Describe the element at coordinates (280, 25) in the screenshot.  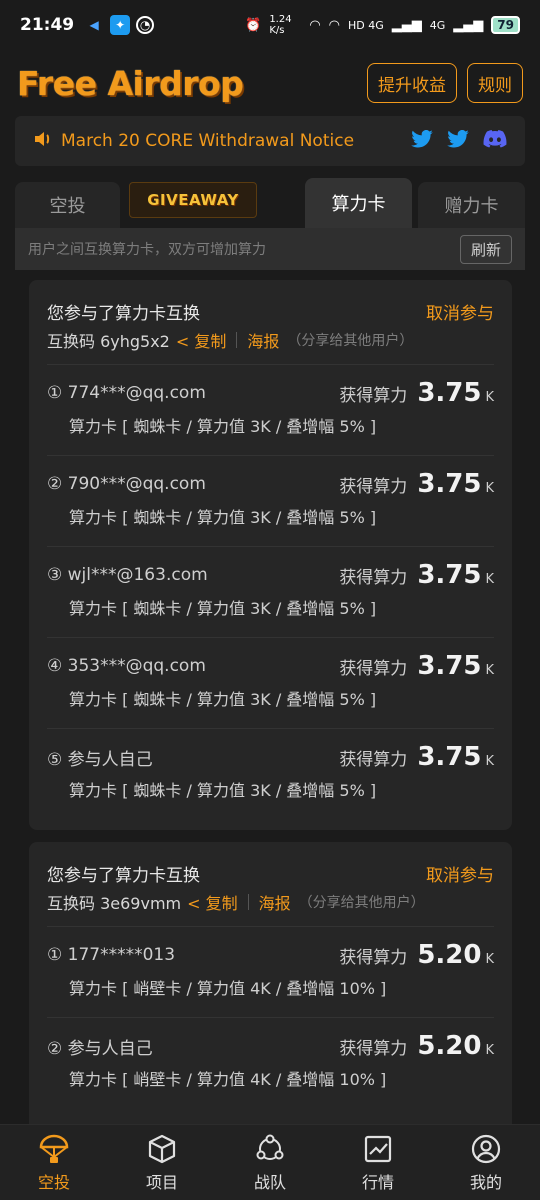
I see `net-speed: 1.24 K/s` at that location.